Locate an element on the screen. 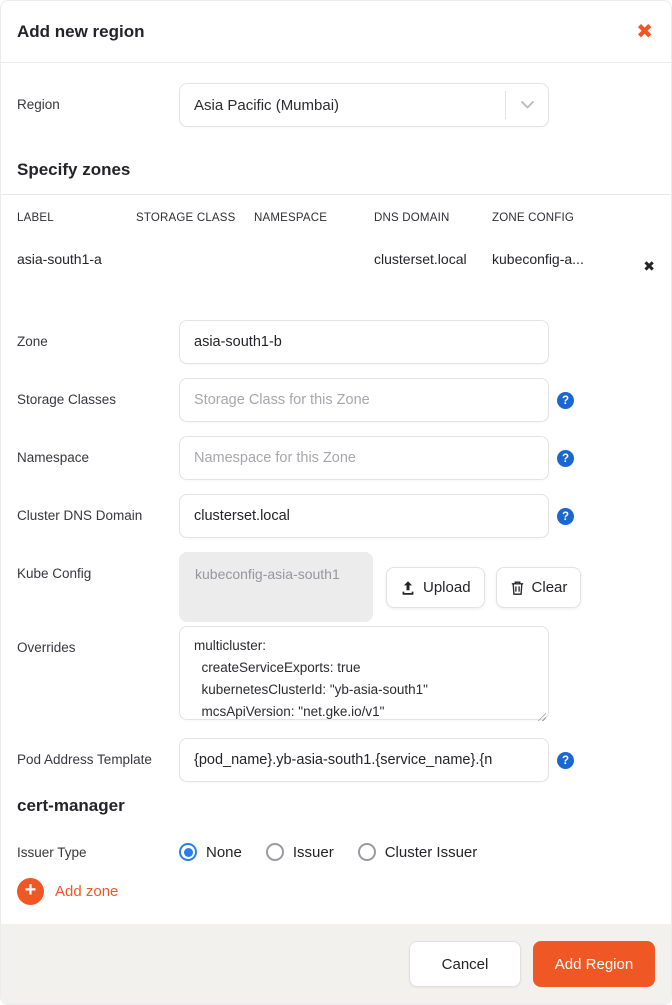  radio-label: Cluster Issuer is located at coordinates (431, 852).